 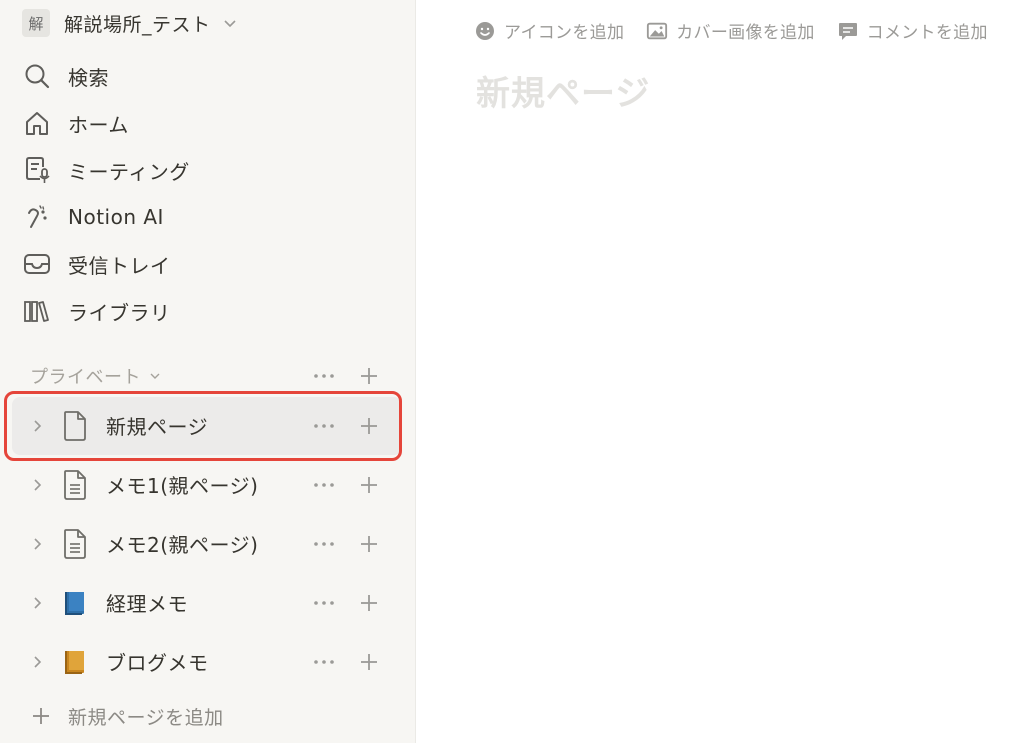 I want to click on add-comment-button: コメントを追加, so click(x=912, y=30).